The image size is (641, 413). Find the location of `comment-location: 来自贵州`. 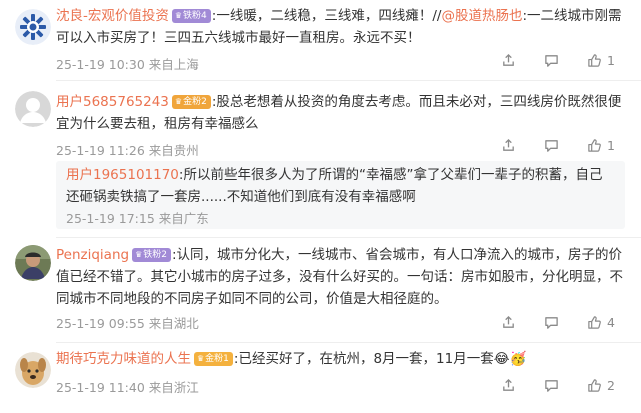

comment-location: 来自贵州 is located at coordinates (173, 150).